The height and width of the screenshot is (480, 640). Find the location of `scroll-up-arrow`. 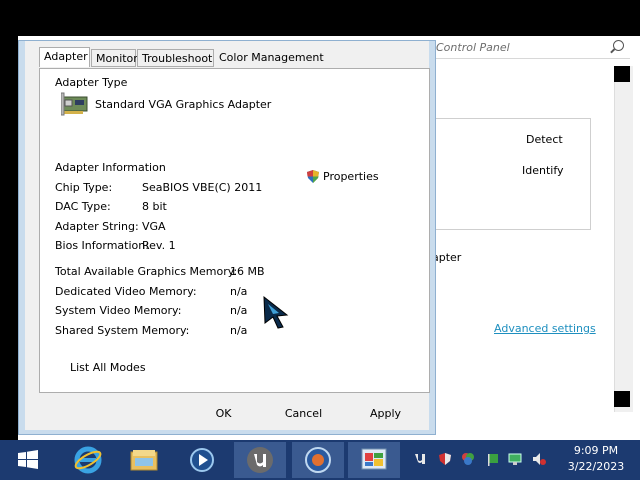

scroll-up-arrow is located at coordinates (622, 74).